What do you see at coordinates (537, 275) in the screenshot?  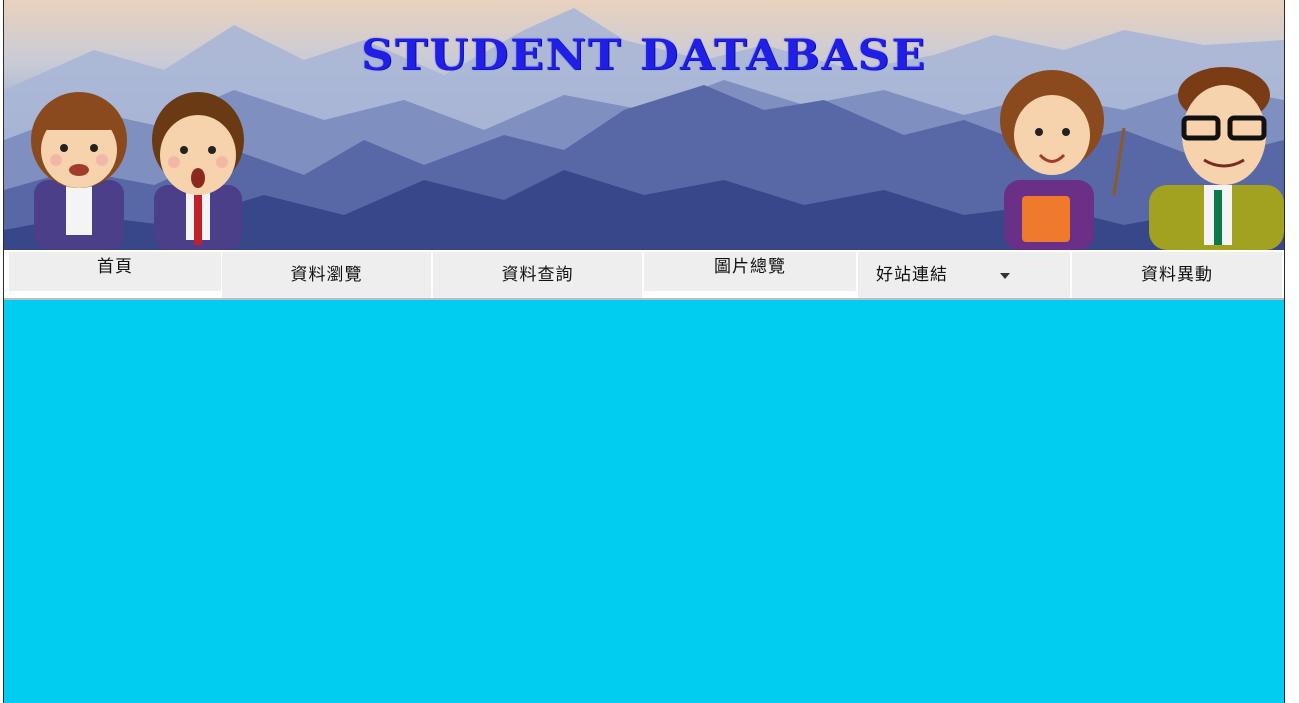 I see `nav-item-query-data: 資料查詢` at bounding box center [537, 275].